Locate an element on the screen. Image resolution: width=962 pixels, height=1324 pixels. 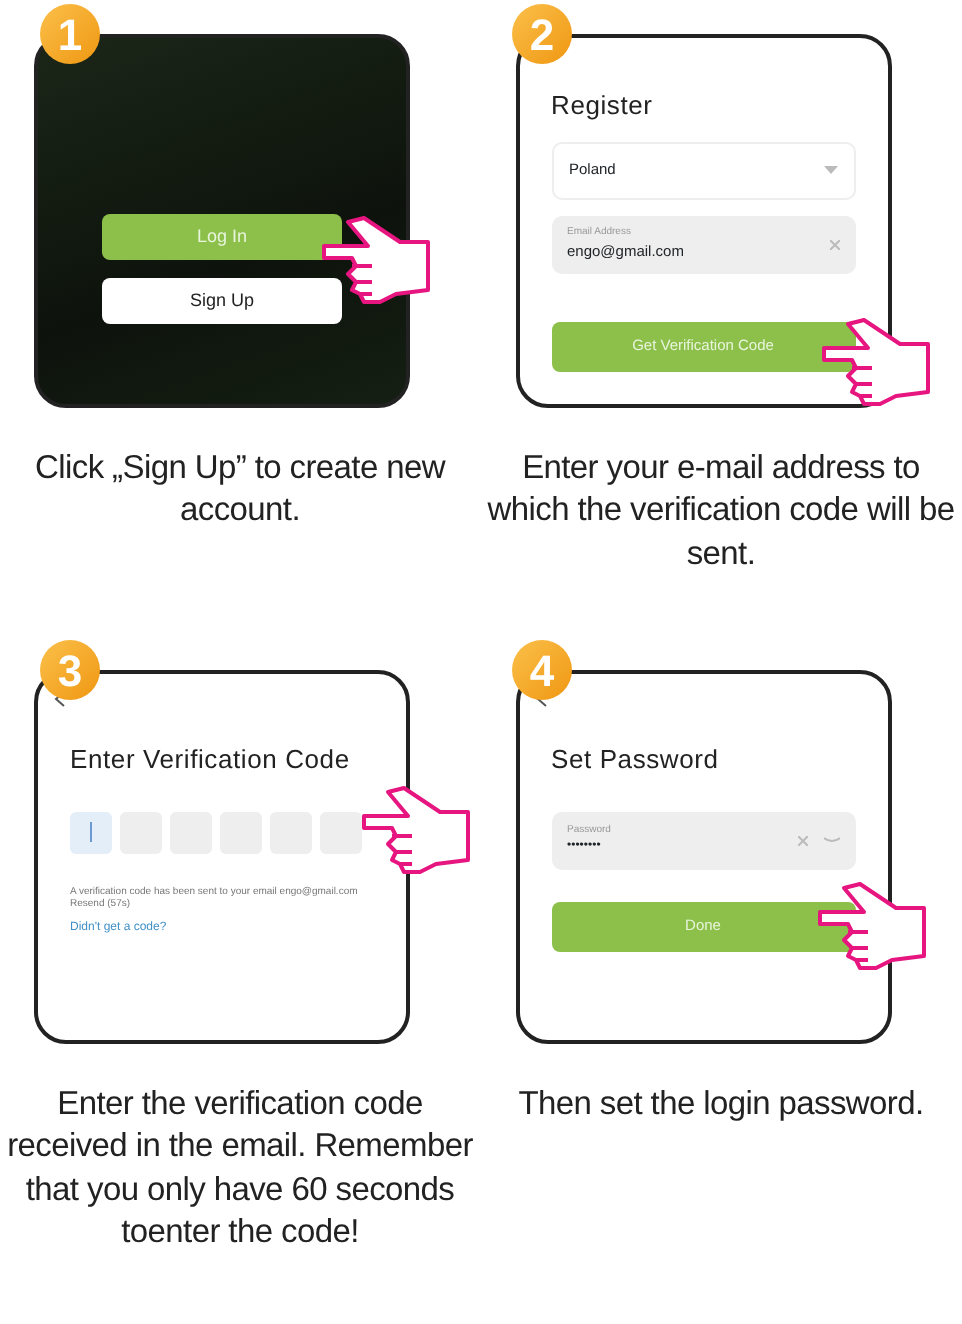
step-instruction: Then set the login password. is located at coordinates (721, 1105).